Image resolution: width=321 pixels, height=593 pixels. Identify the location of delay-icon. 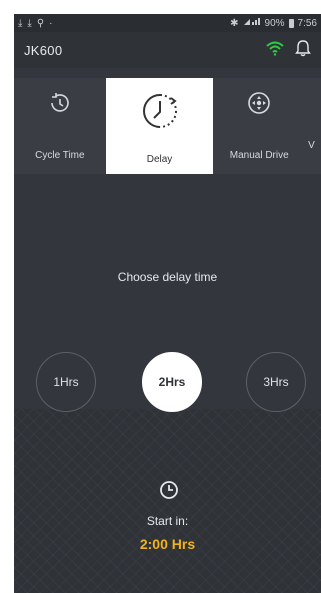
(160, 111).